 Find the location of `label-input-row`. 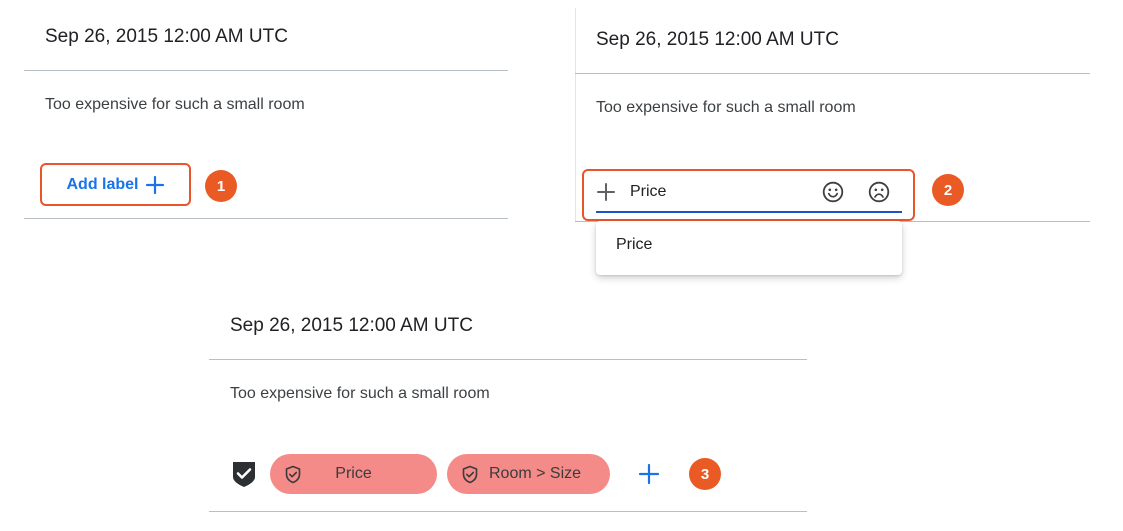

label-input-row is located at coordinates (749, 192).